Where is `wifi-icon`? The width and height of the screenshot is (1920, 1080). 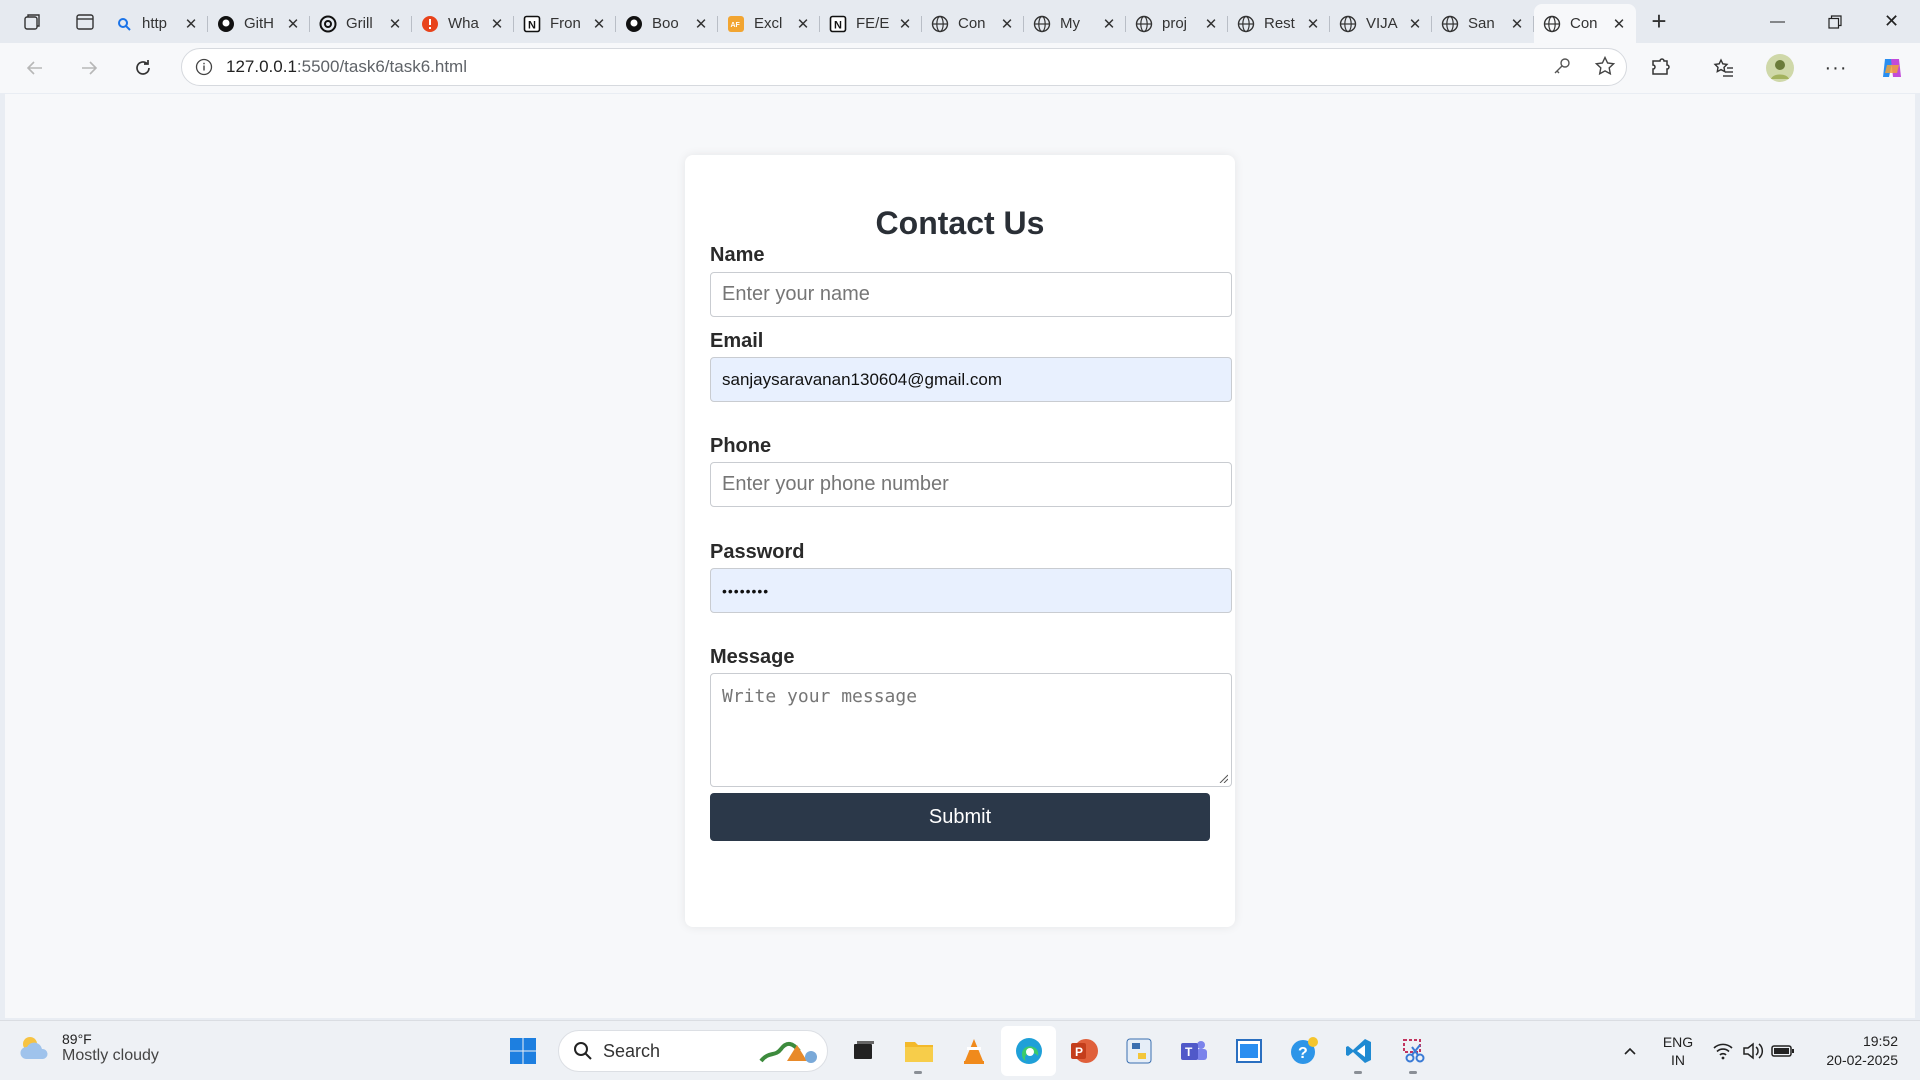
wifi-icon is located at coordinates (1723, 1051).